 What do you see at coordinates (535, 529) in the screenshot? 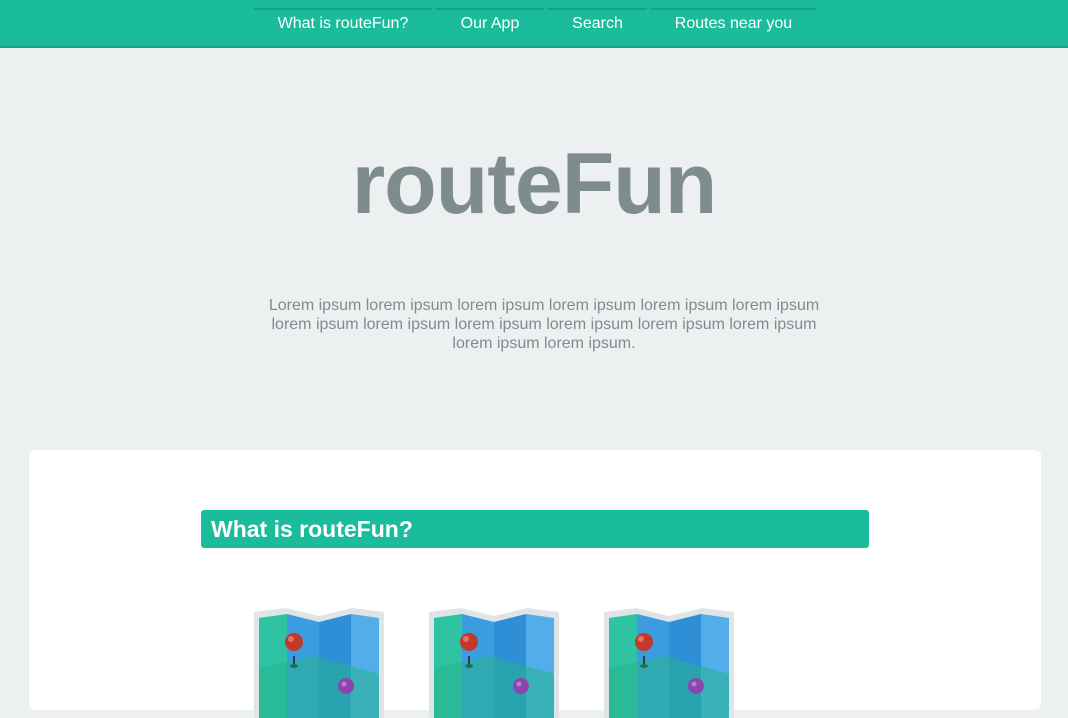
I see `section-heading: What is routeFun?` at bounding box center [535, 529].